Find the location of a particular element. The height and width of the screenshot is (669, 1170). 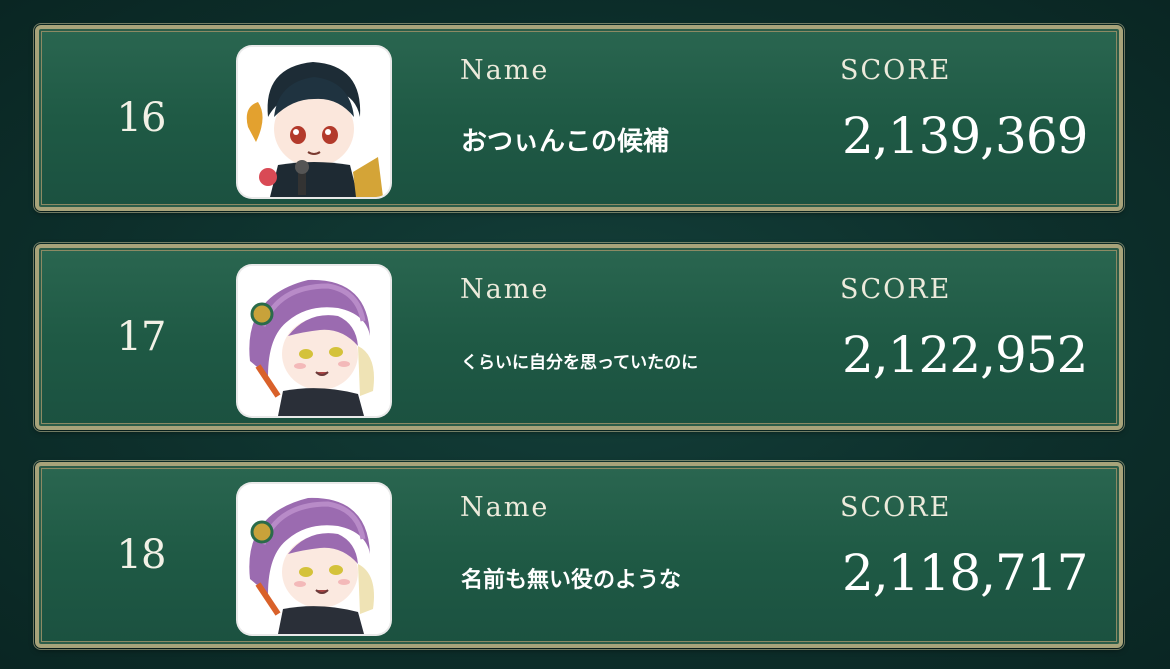

player-name: おつぃんこの候補 is located at coordinates (565, 142).